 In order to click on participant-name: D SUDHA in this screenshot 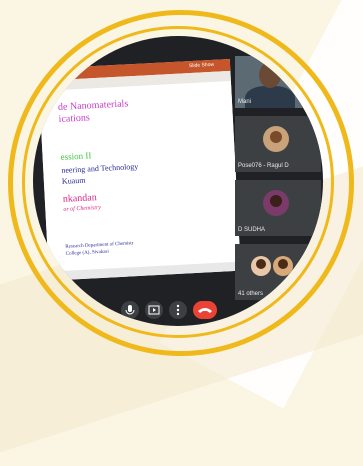, I will do `click(252, 230)`.